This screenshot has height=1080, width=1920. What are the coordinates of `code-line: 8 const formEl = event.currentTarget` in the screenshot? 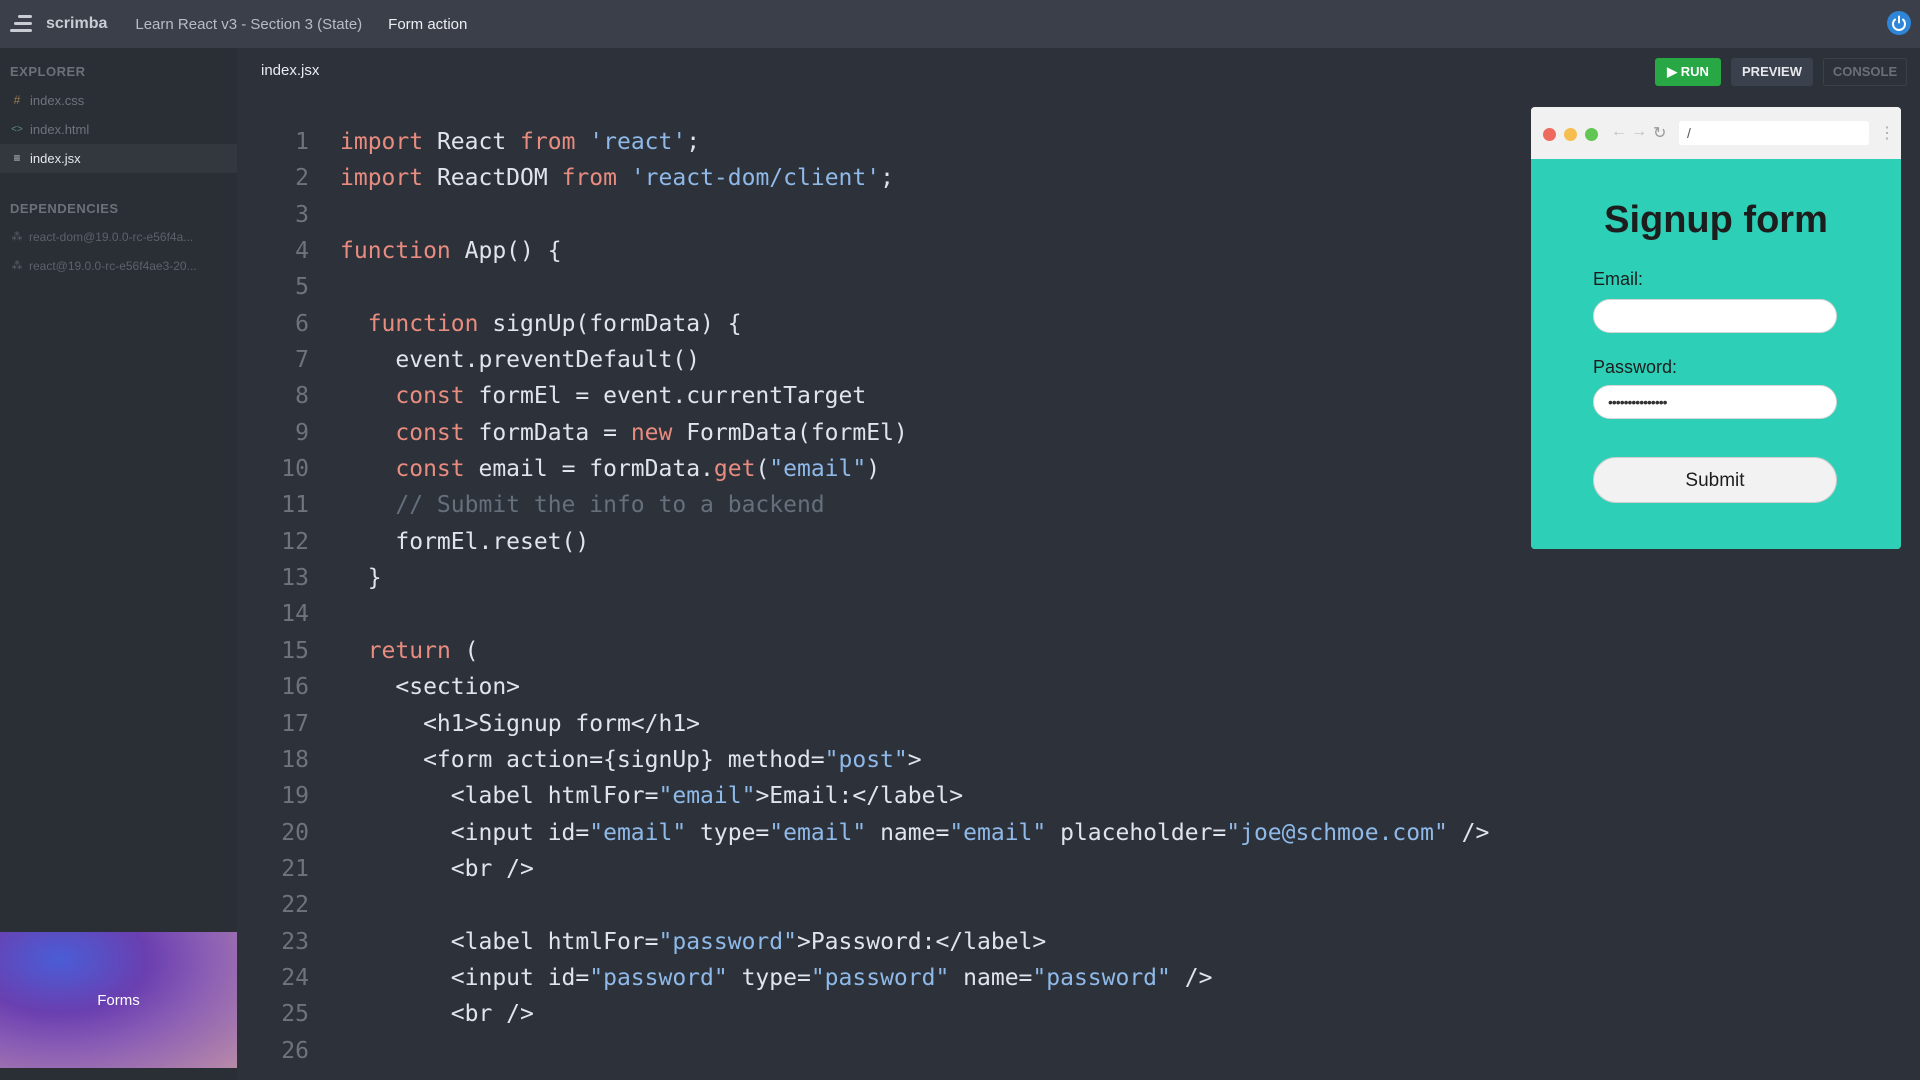 It's located at (887, 396).